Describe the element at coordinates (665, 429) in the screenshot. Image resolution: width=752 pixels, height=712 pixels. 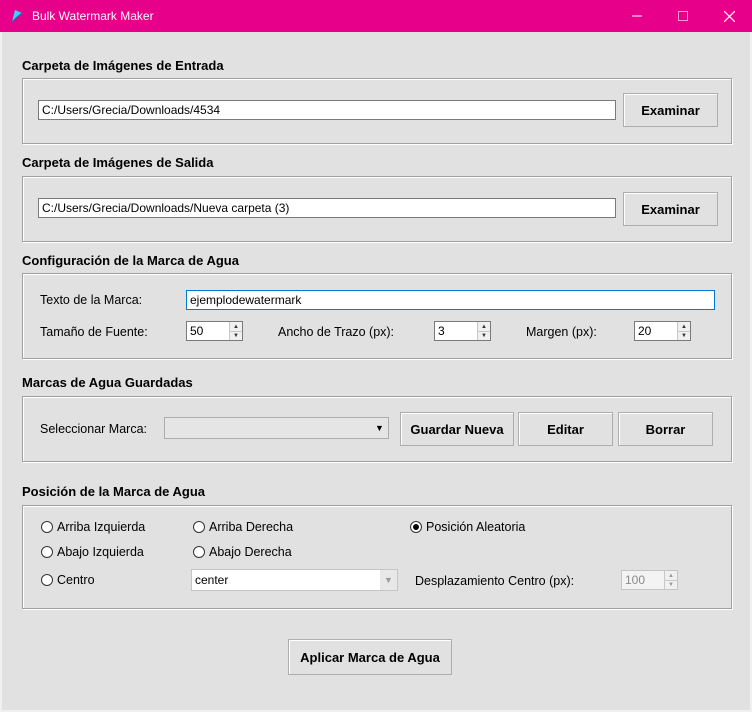
I see `delete-button: Borrar` at that location.